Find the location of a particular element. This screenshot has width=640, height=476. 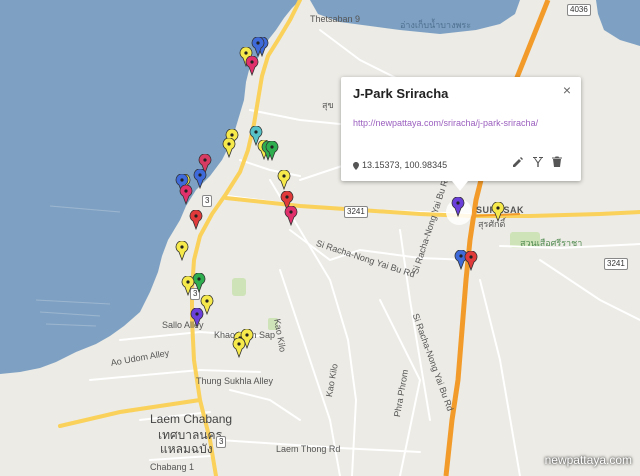

edit-icon is located at coordinates (518, 163).